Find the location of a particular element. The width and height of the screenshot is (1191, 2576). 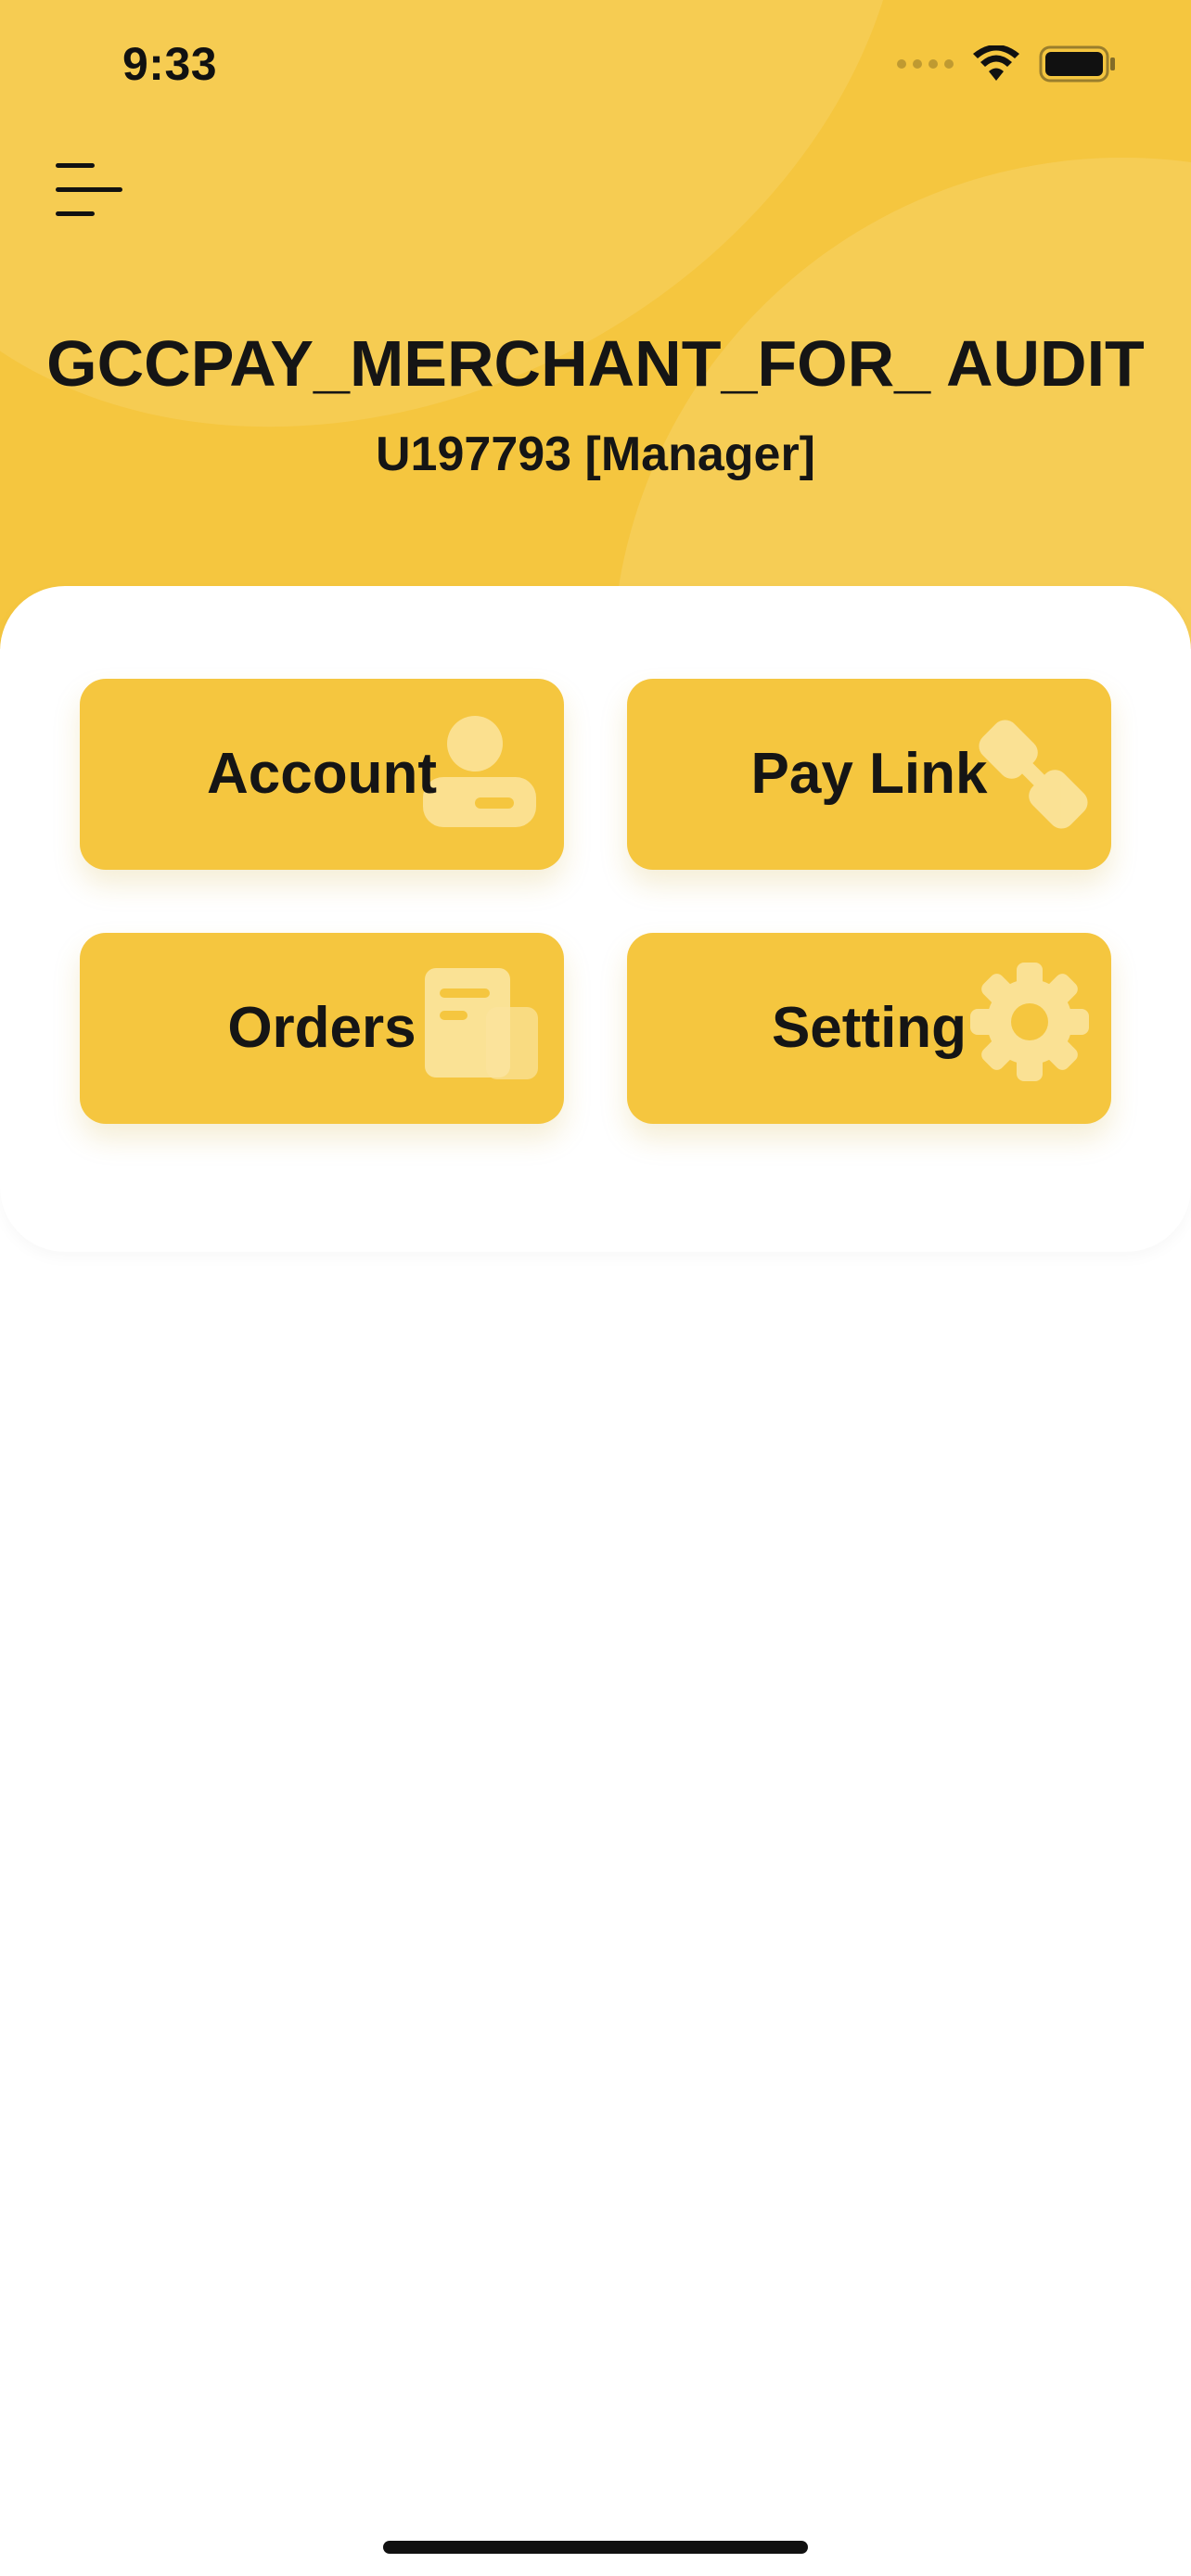

user-role: U197793 [Manager] is located at coordinates (595, 454).